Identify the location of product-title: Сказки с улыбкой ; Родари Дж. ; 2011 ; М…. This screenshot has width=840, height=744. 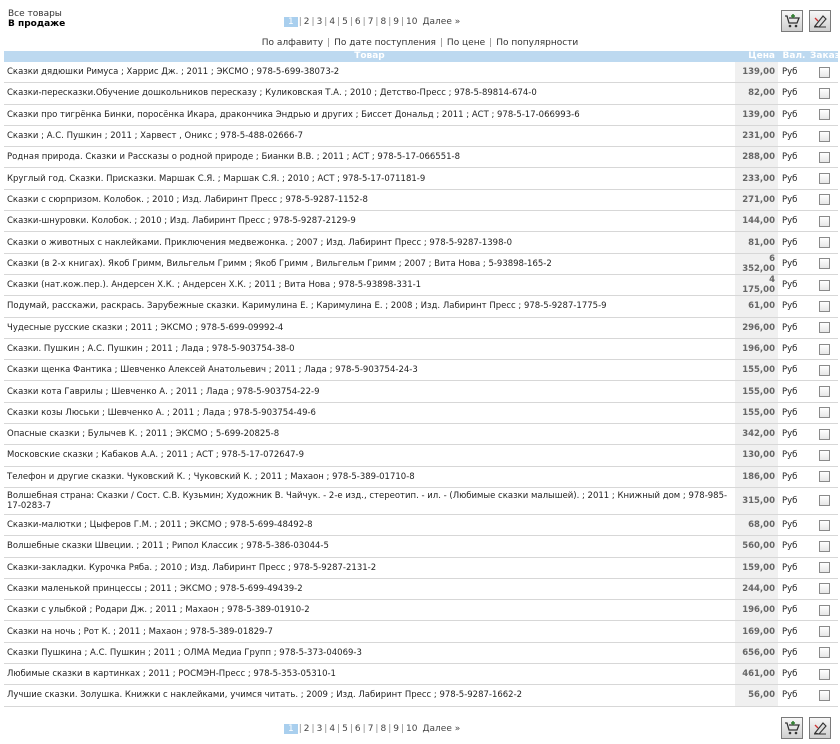
(369, 610).